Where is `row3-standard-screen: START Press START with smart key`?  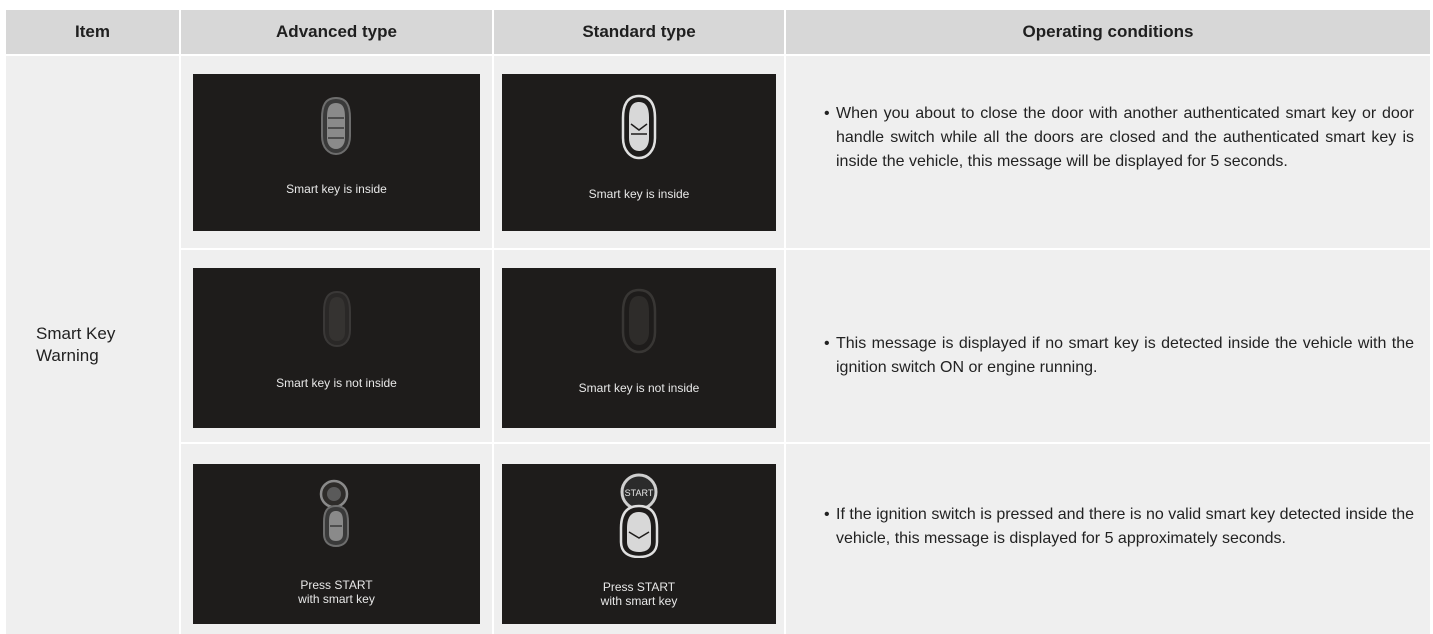
row3-standard-screen: START Press START with smart key is located at coordinates (639, 544).